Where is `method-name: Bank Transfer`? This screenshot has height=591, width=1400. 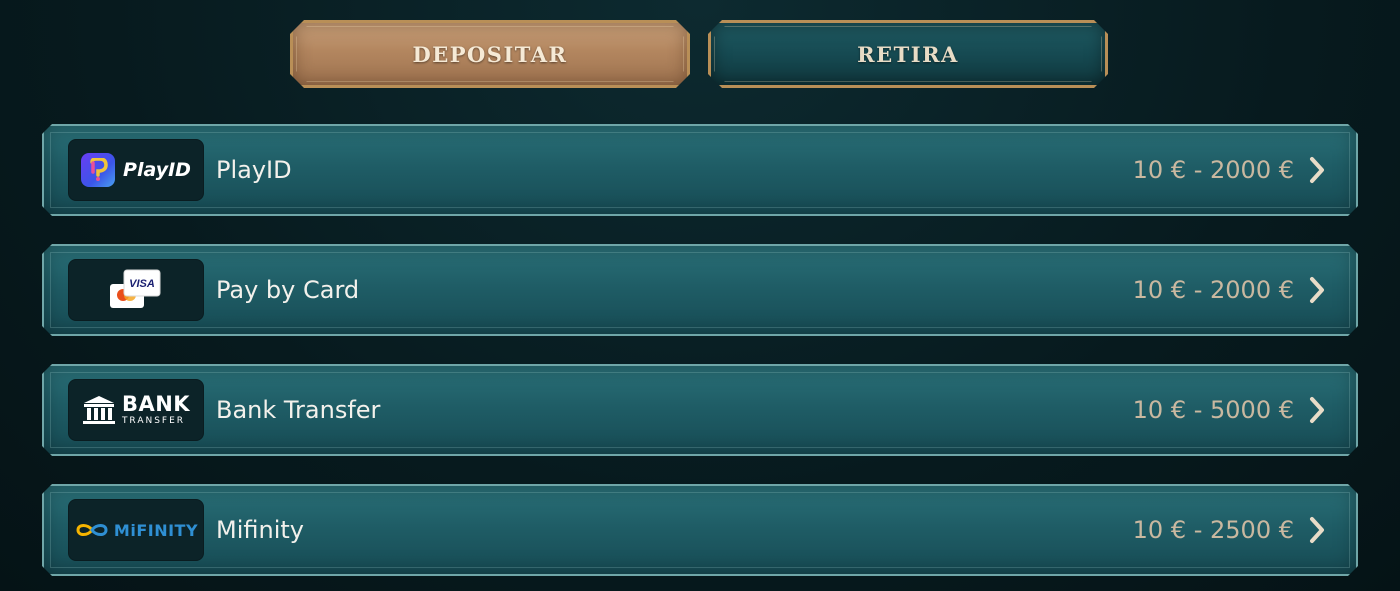
method-name: Bank Transfer is located at coordinates (298, 410).